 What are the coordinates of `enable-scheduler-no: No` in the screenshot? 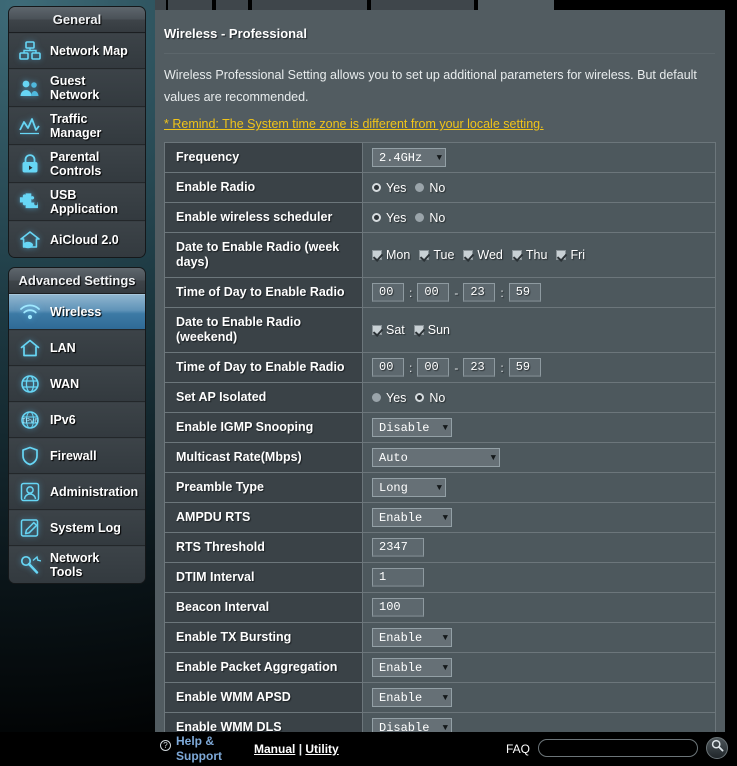 It's located at (430, 218).